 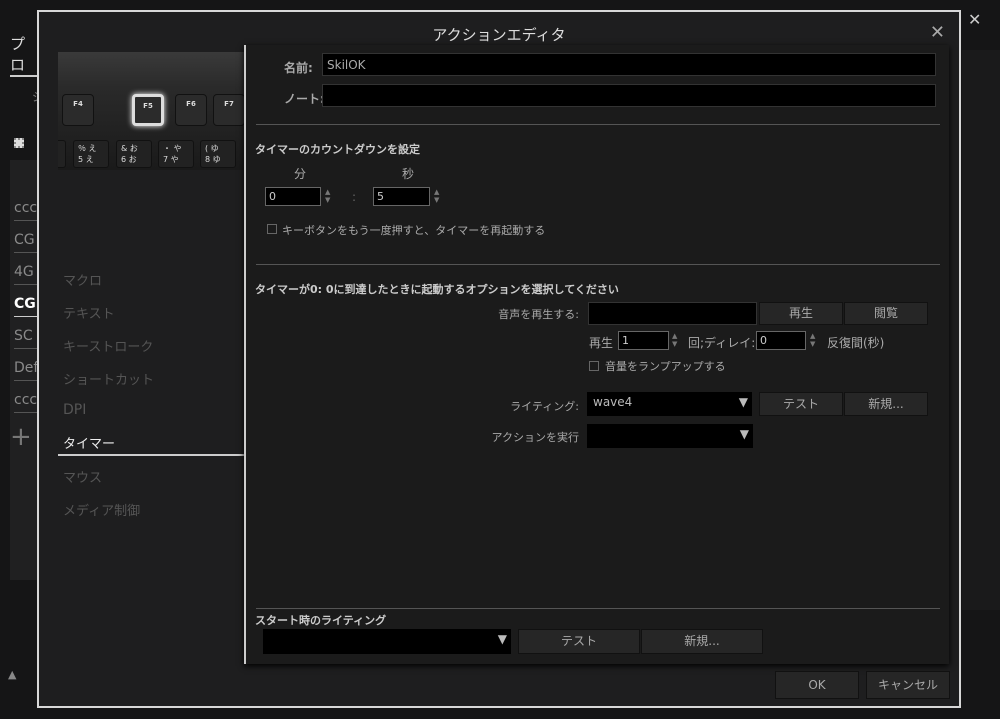 I want to click on play-button: 再生, so click(x=801, y=313).